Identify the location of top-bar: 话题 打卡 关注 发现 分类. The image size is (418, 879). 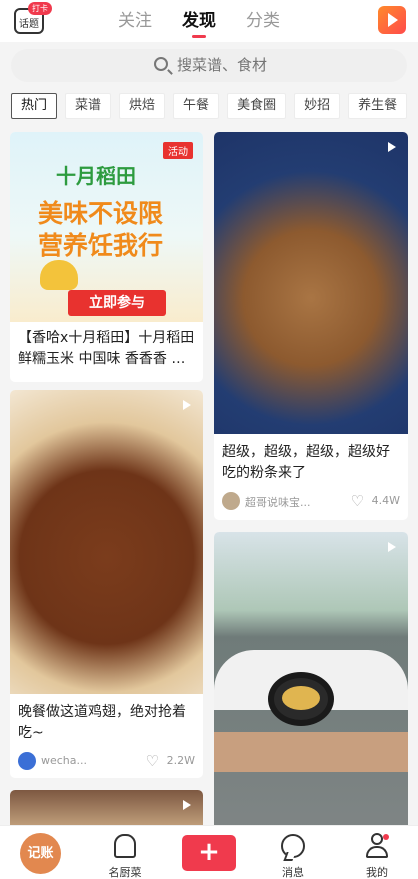
(209, 21).